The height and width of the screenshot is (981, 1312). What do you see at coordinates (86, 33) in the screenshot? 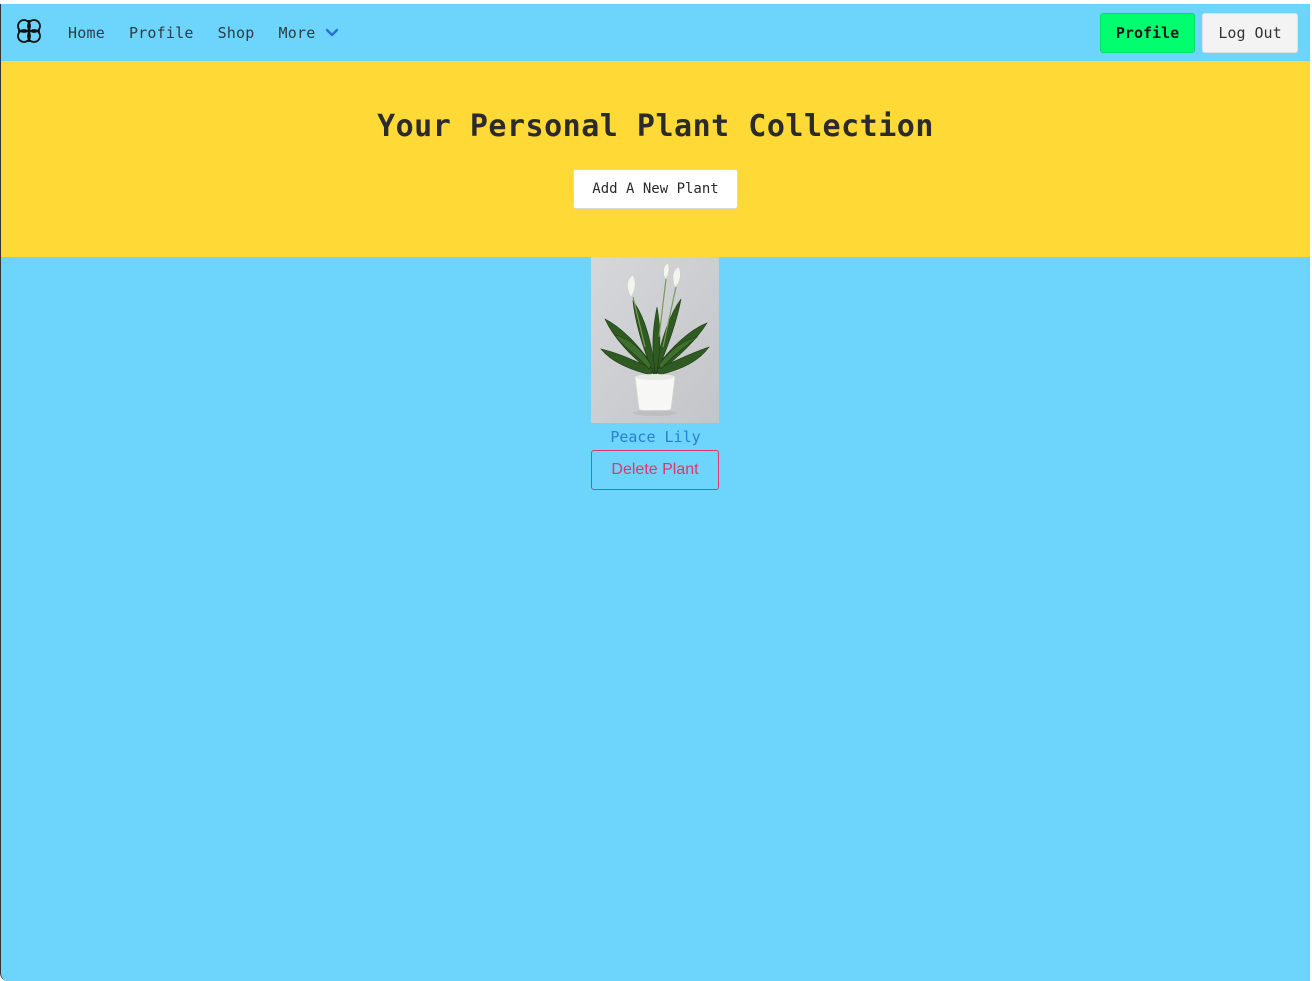
I see `nav-link-home: Home` at bounding box center [86, 33].